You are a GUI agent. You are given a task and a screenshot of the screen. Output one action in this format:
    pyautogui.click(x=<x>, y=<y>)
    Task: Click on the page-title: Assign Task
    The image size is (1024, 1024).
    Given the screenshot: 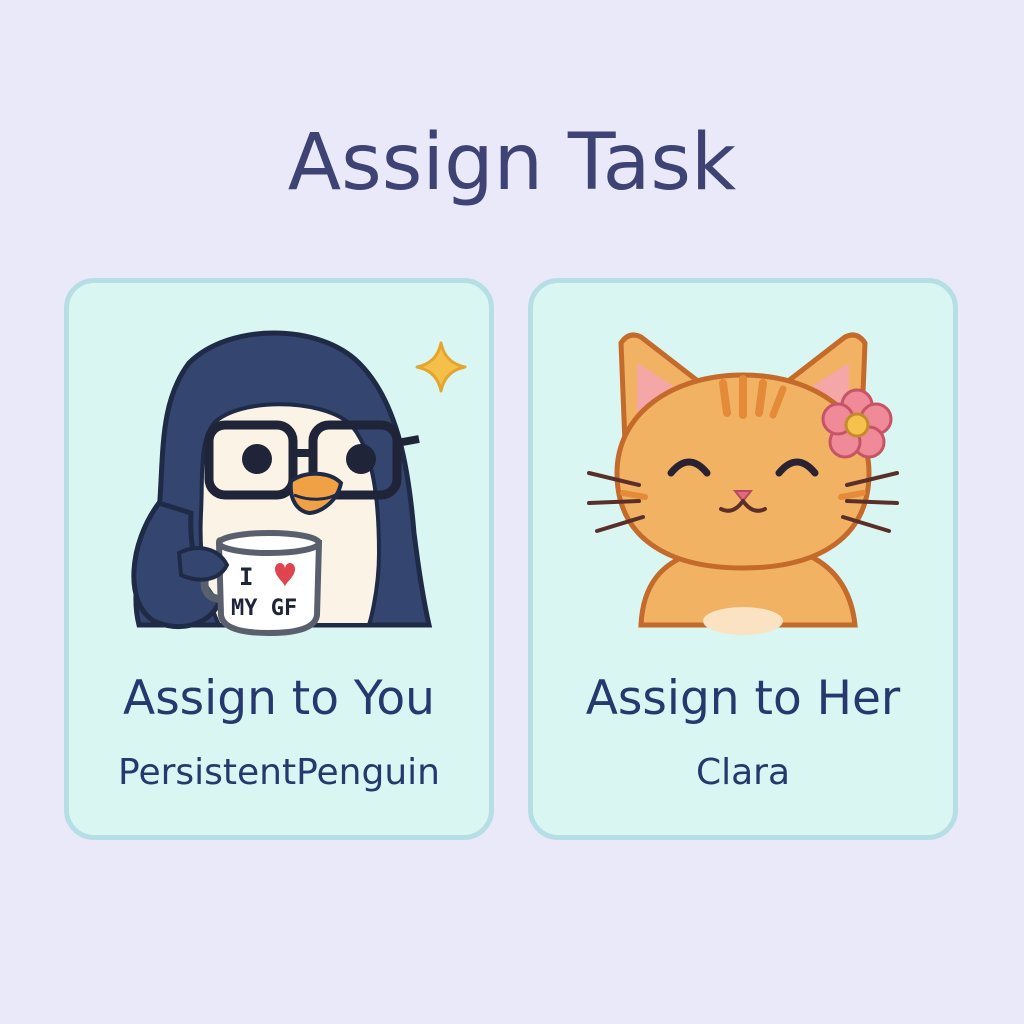 What is the action you would take?
    pyautogui.click(x=512, y=163)
    